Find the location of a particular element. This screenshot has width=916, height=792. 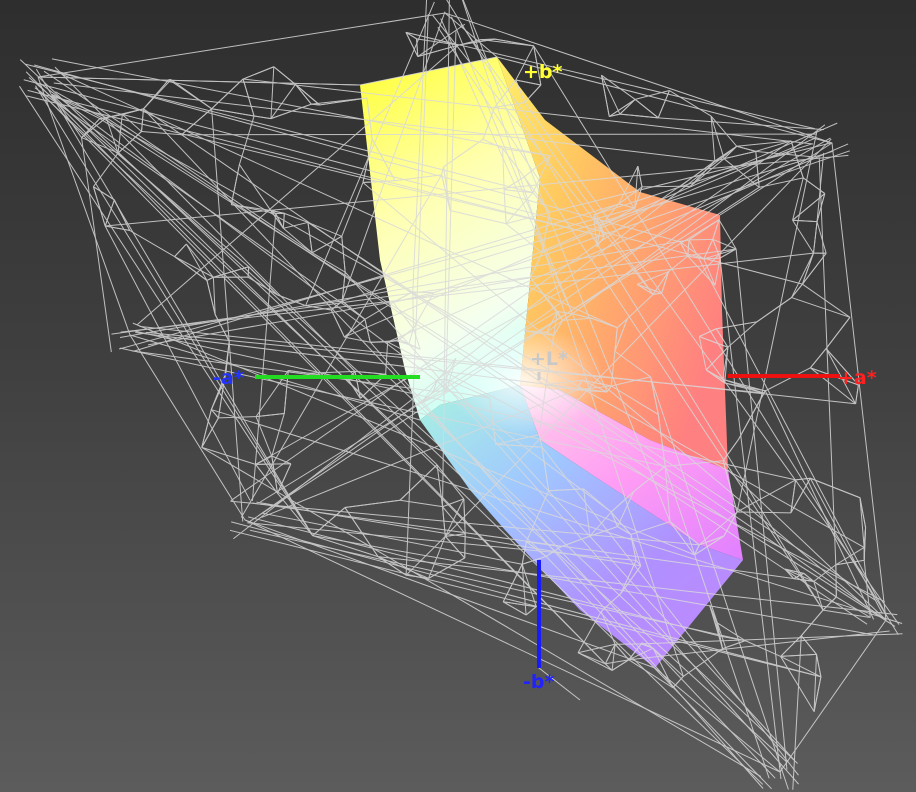

axis-label-plus-b: +b* is located at coordinates (543, 72).